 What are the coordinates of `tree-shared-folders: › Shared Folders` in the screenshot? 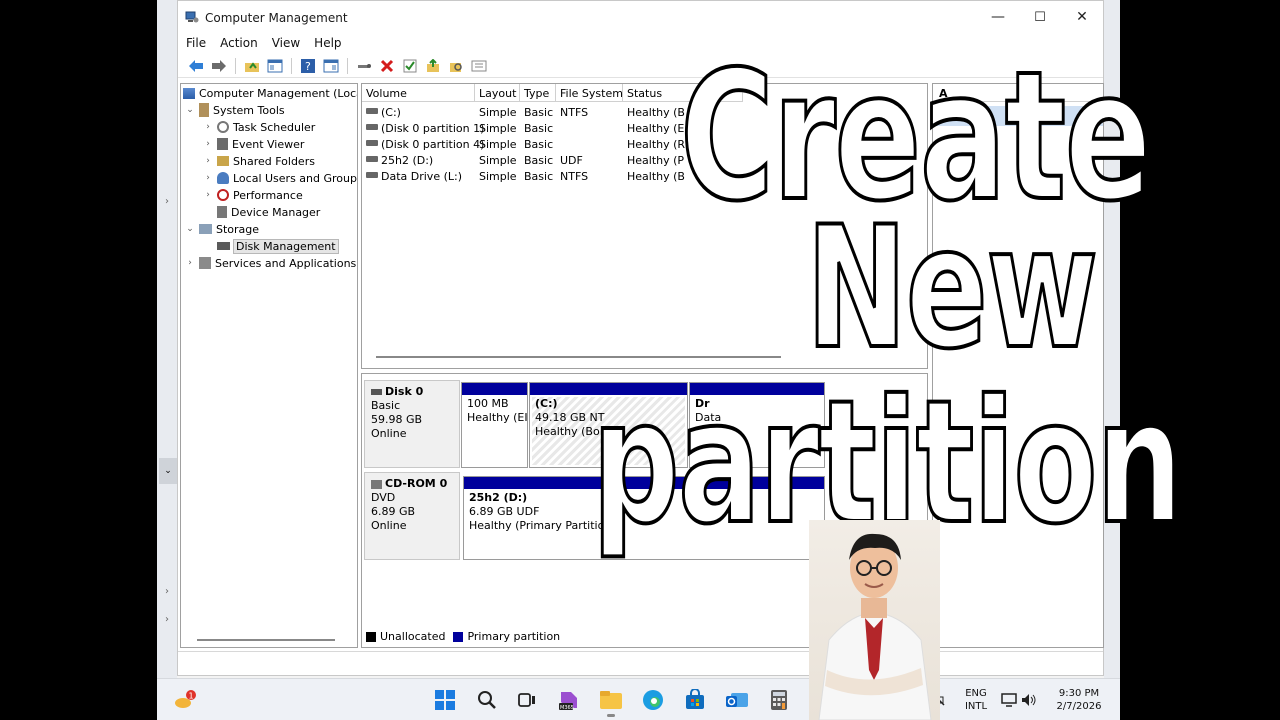 It's located at (259, 161).